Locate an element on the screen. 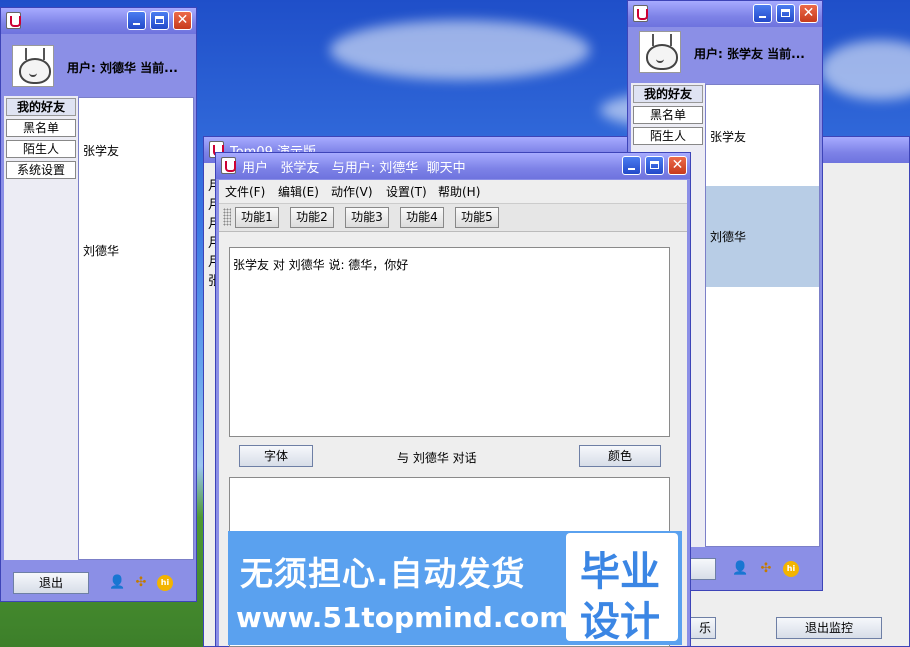 Image resolution: width=910 pixels, height=647 pixels. menu-edit: 编辑(E) is located at coordinates (298, 191).